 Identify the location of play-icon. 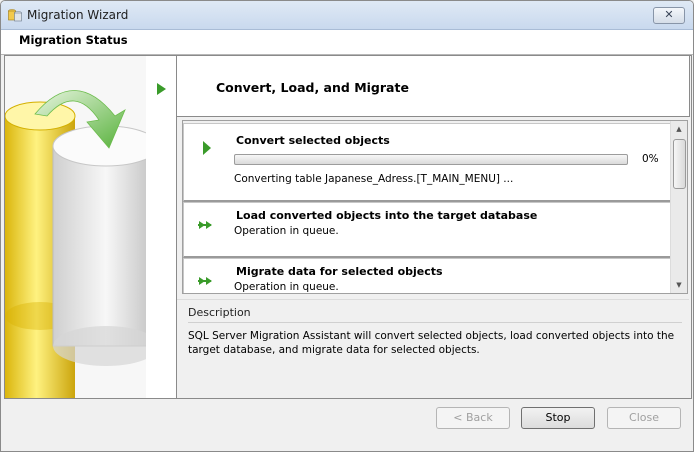
(207, 148).